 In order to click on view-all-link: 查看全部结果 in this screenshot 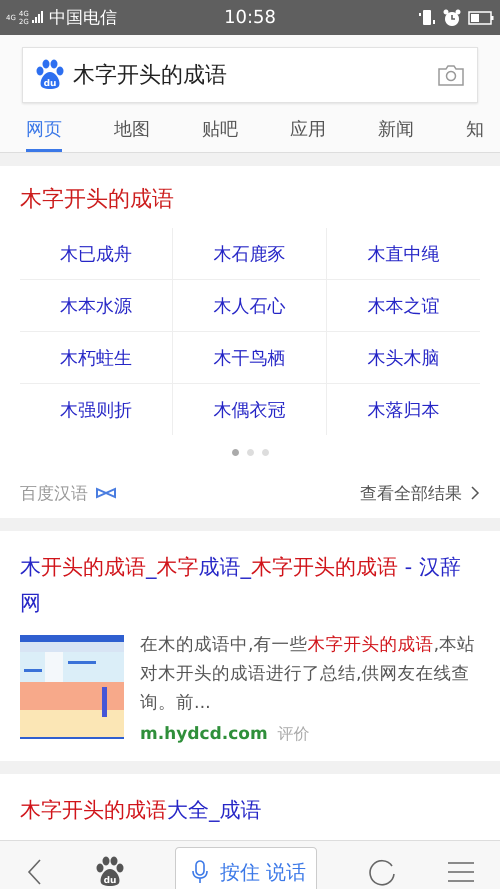, I will do `click(420, 493)`.